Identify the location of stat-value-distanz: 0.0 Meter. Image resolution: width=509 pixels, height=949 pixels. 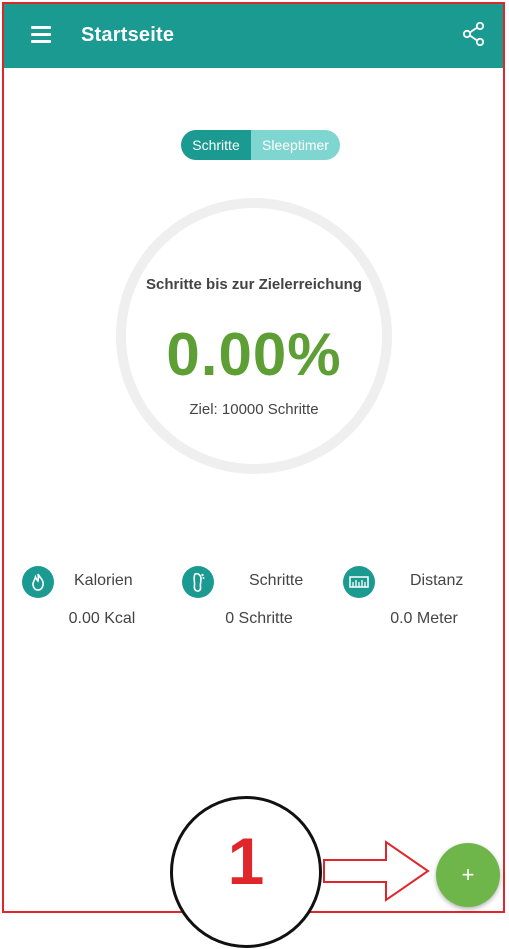
(424, 618).